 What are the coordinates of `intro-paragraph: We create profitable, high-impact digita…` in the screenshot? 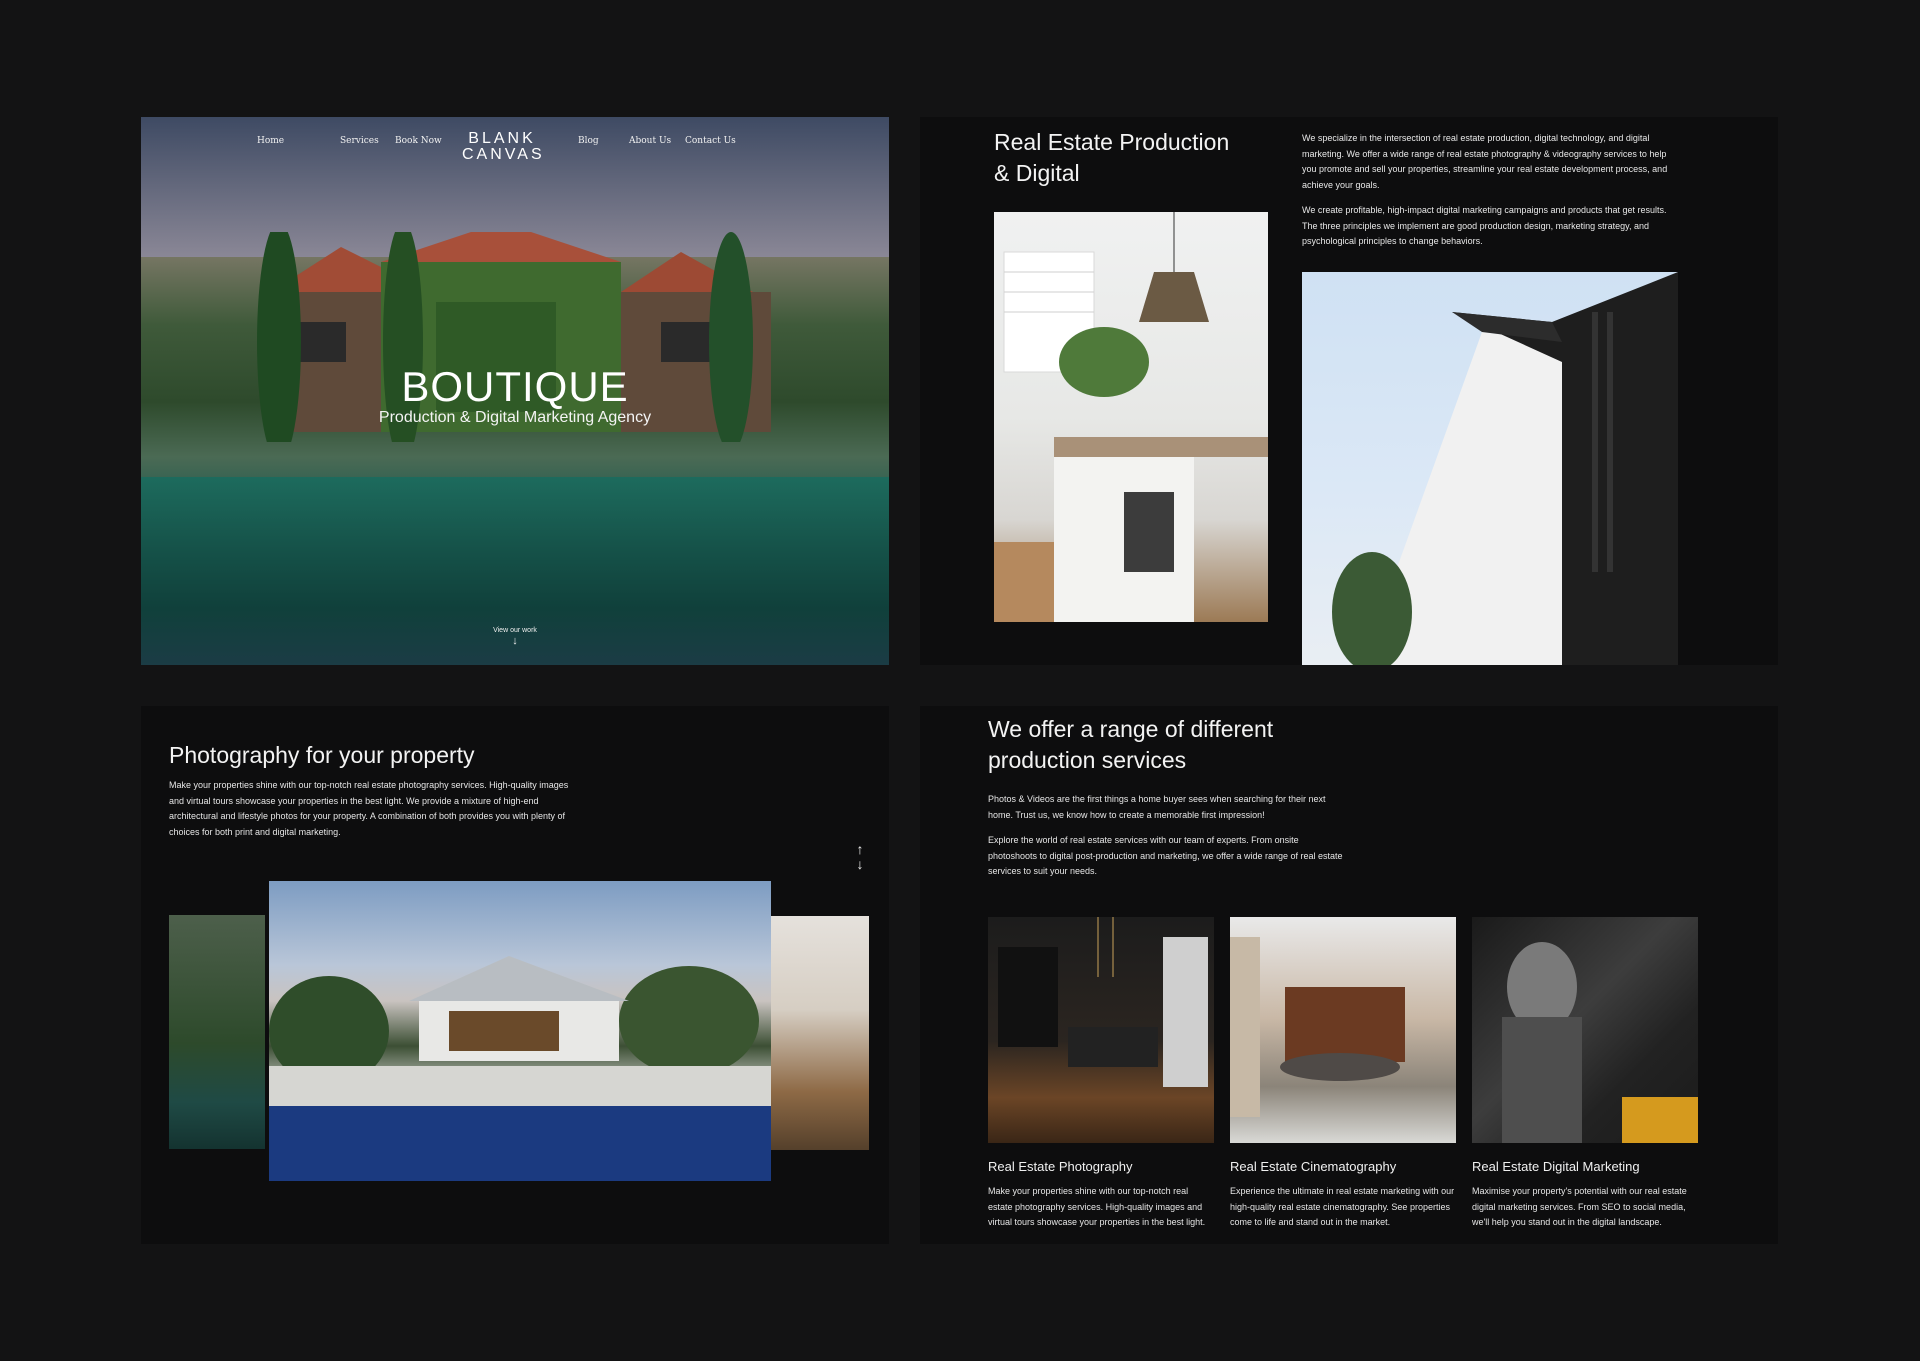 It's located at (1484, 225).